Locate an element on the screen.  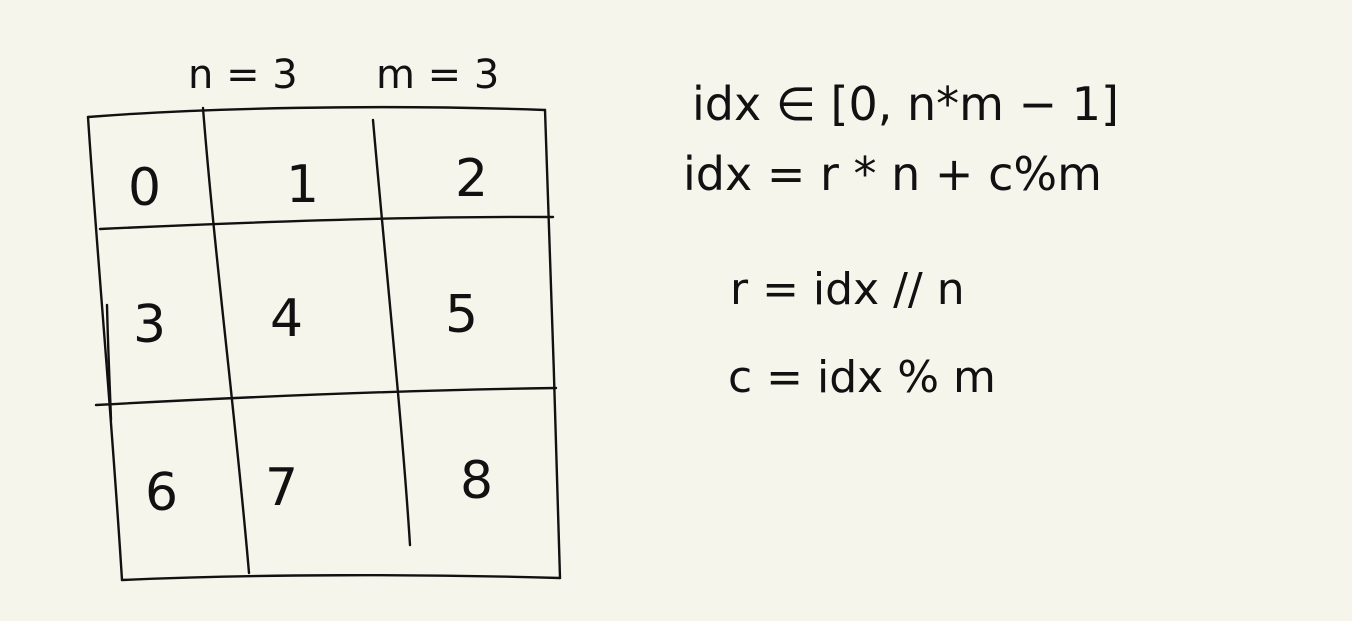
grid-cell: 4 is located at coordinates (286, 319).